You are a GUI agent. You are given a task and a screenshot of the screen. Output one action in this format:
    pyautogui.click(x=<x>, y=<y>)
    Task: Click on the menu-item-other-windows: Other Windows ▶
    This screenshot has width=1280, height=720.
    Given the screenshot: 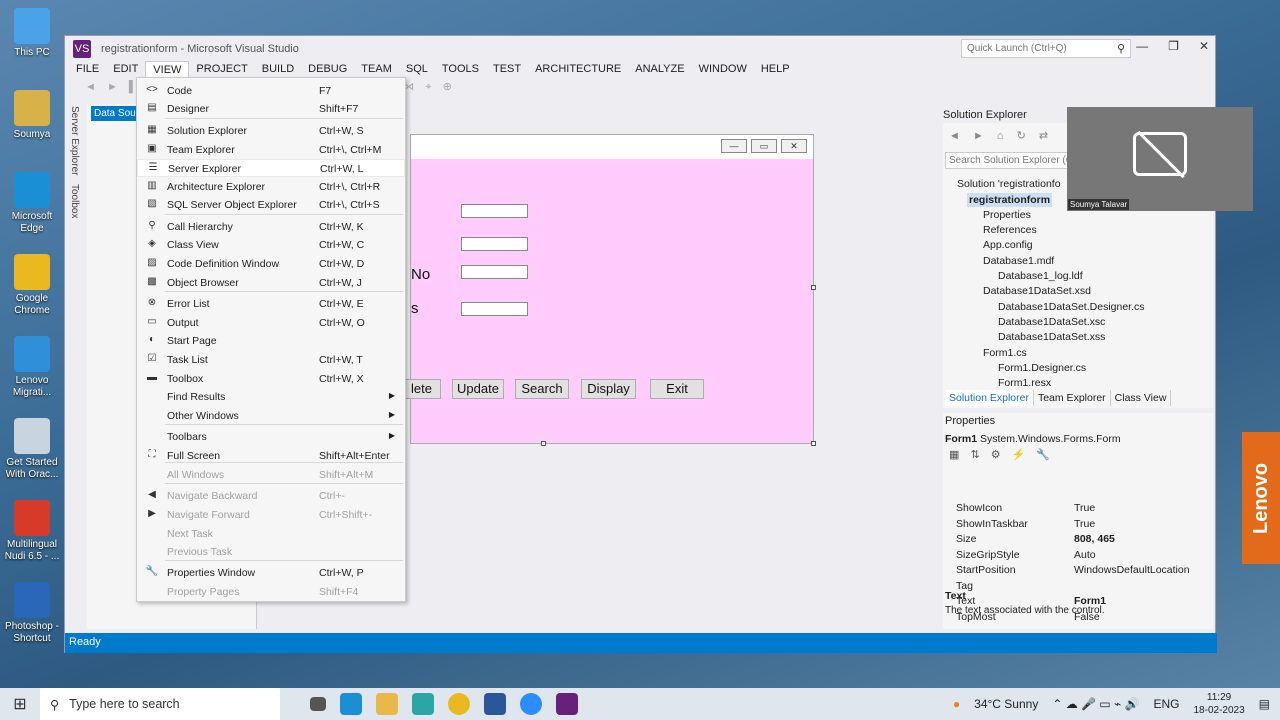 What is the action you would take?
    pyautogui.click(x=271, y=416)
    